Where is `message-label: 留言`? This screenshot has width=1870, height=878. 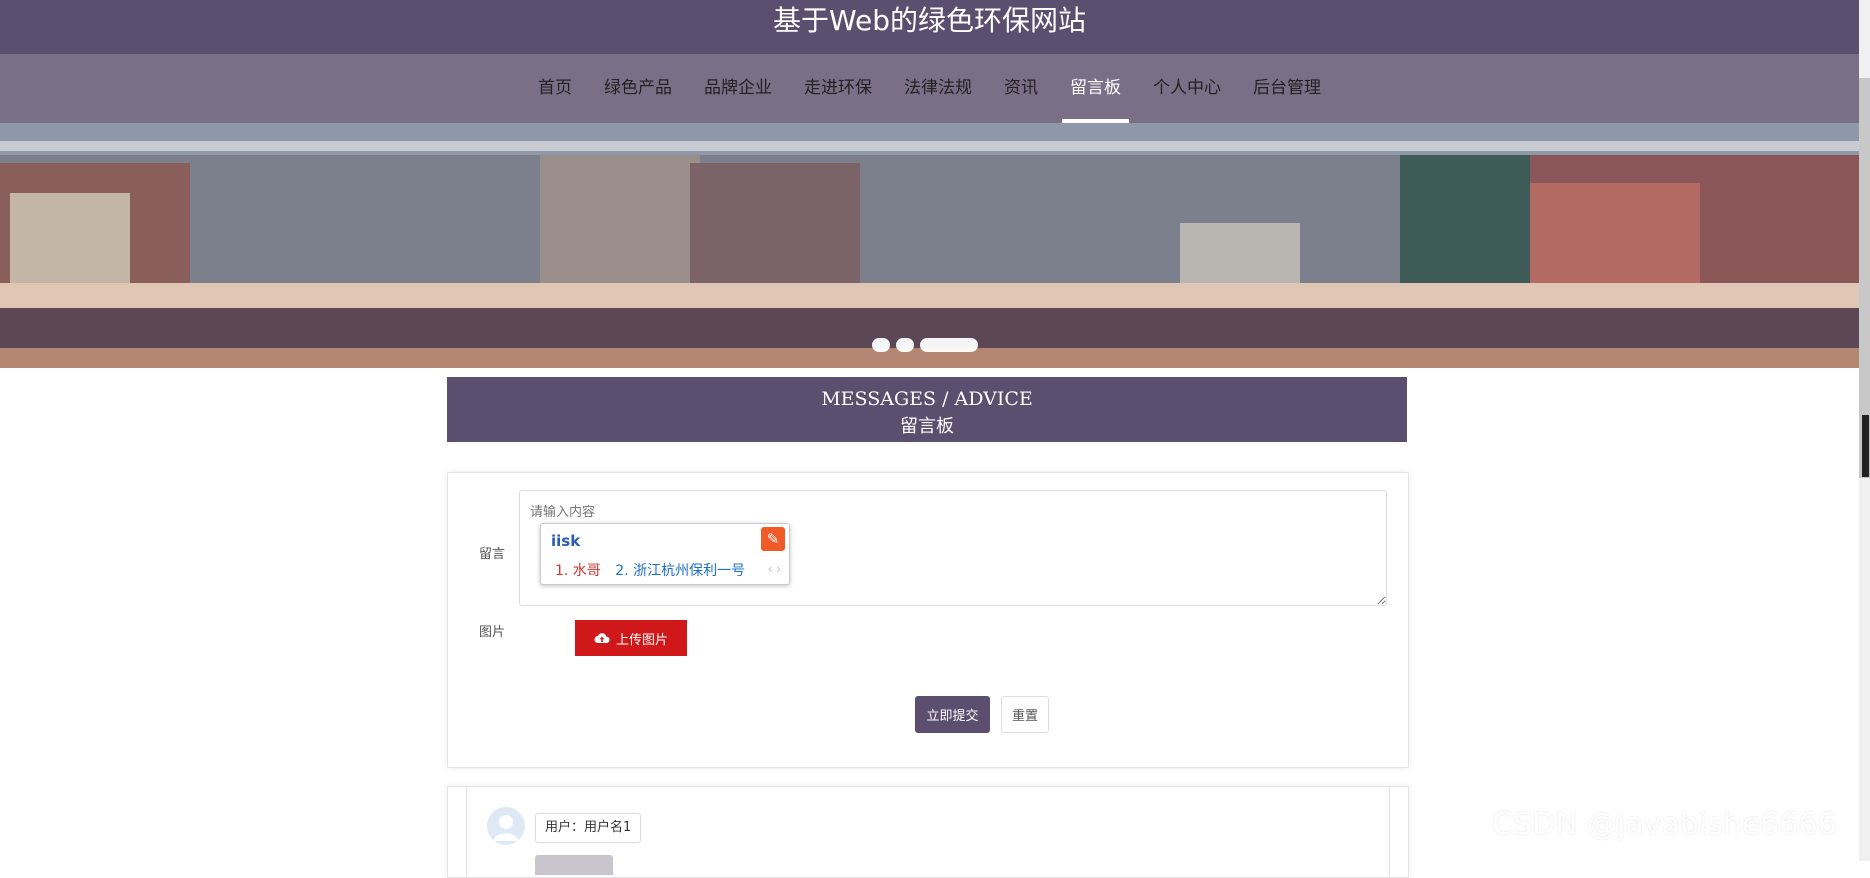
message-label: 留言 is located at coordinates (492, 554).